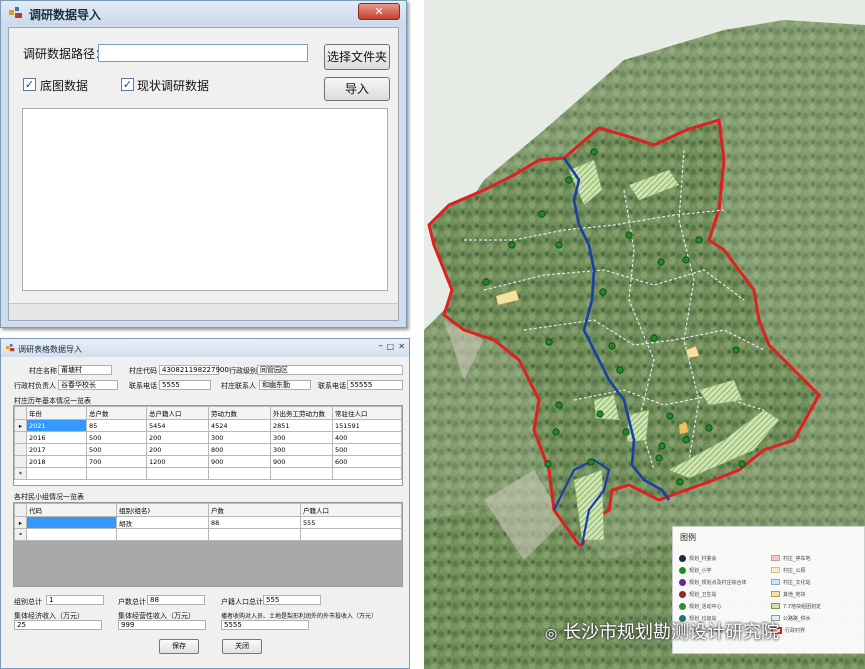  What do you see at coordinates (56, 425) in the screenshot?
I see `table-cell: 2021` at bounding box center [56, 425].